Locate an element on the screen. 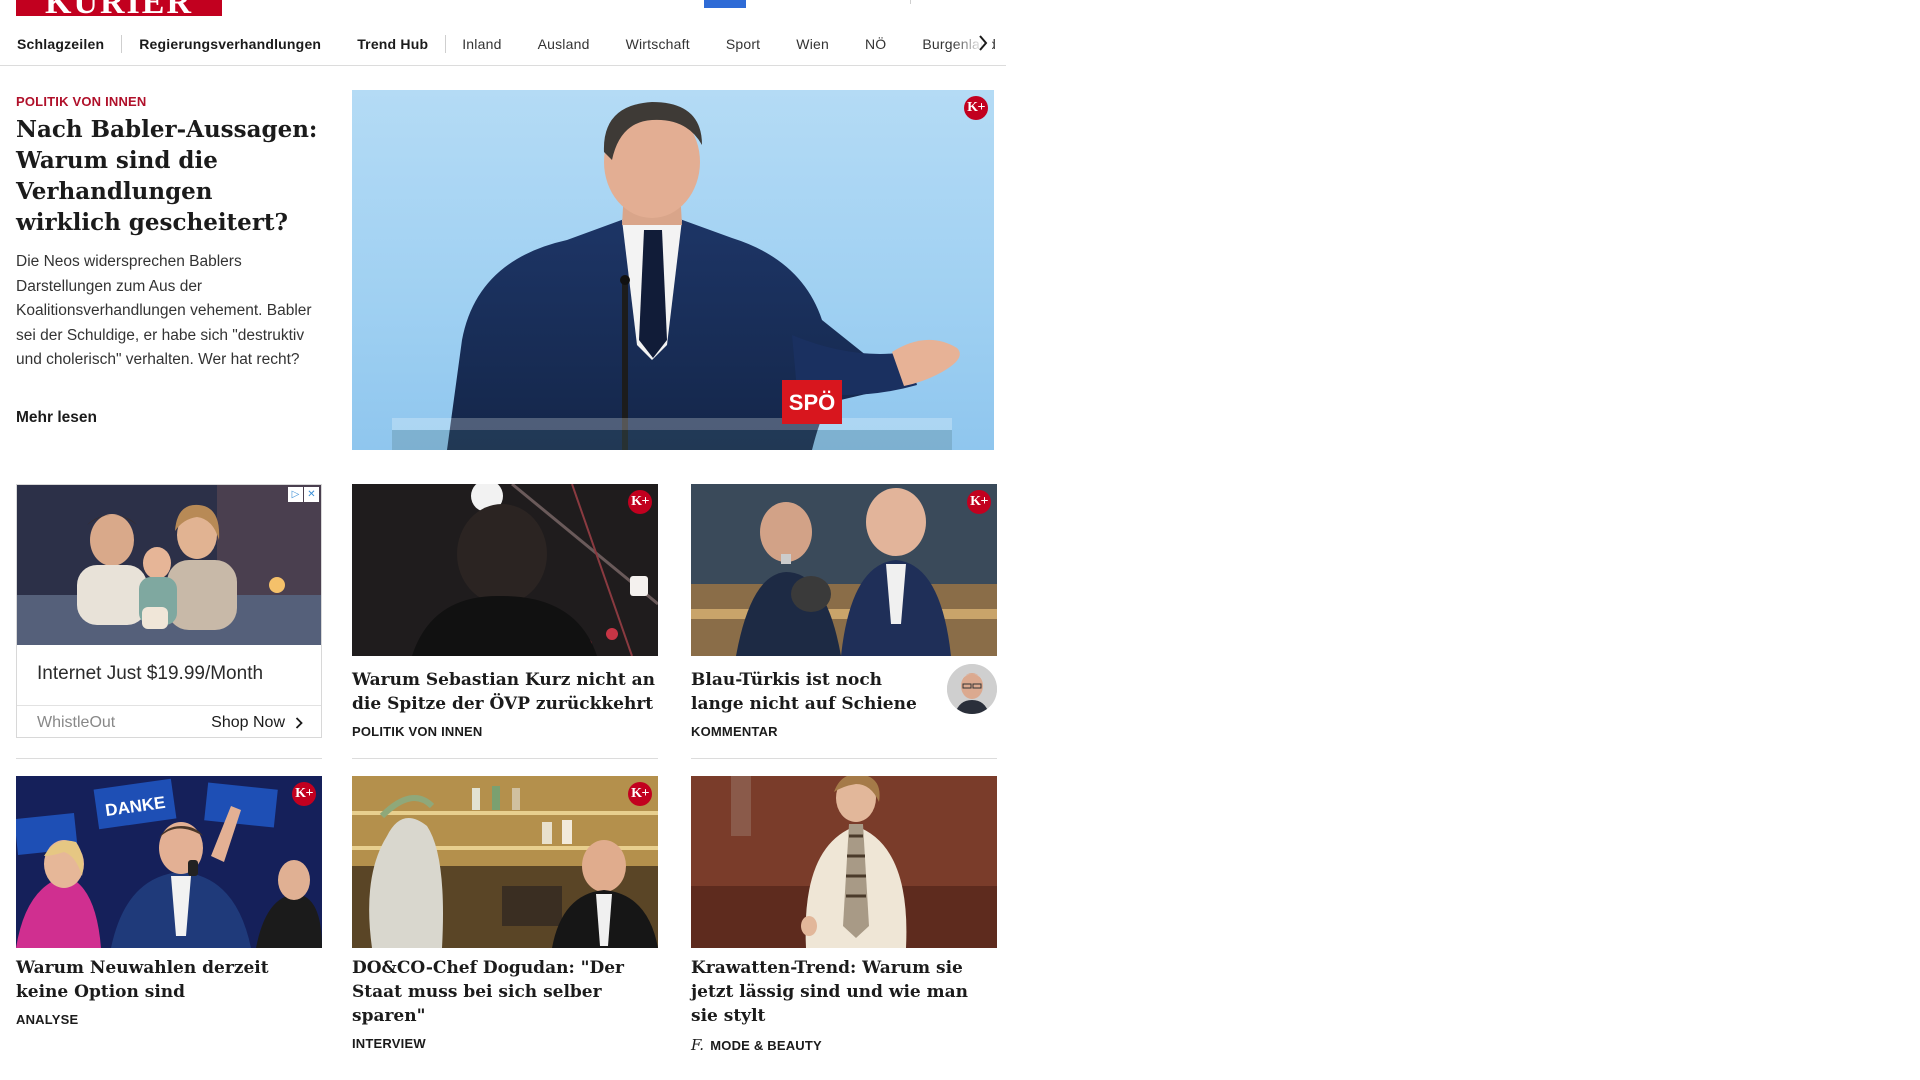  header-accent-bar is located at coordinates (725, 4).